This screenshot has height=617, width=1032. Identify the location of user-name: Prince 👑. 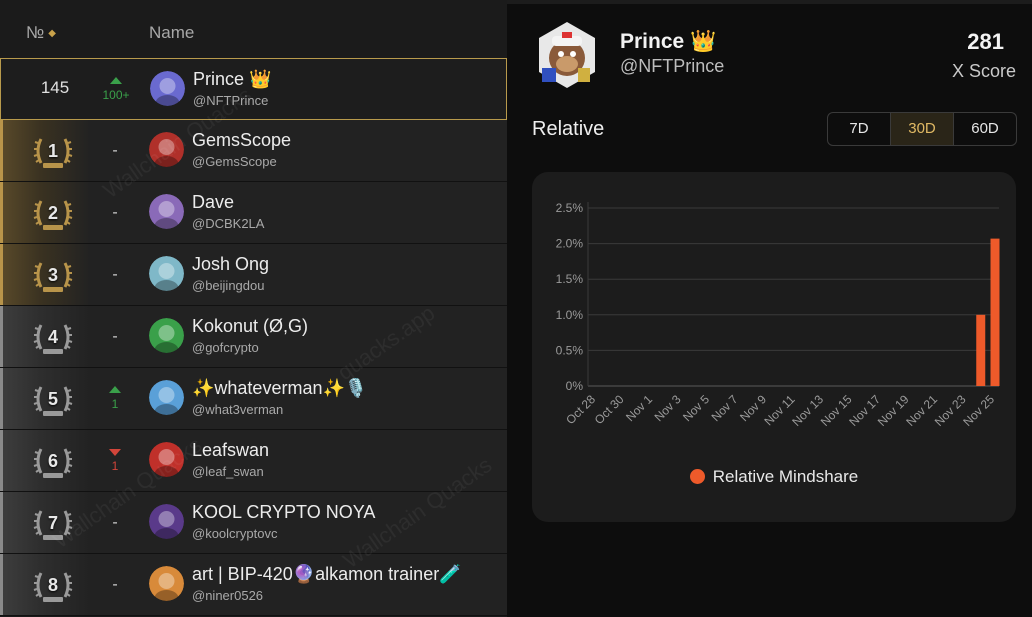
(232, 79).